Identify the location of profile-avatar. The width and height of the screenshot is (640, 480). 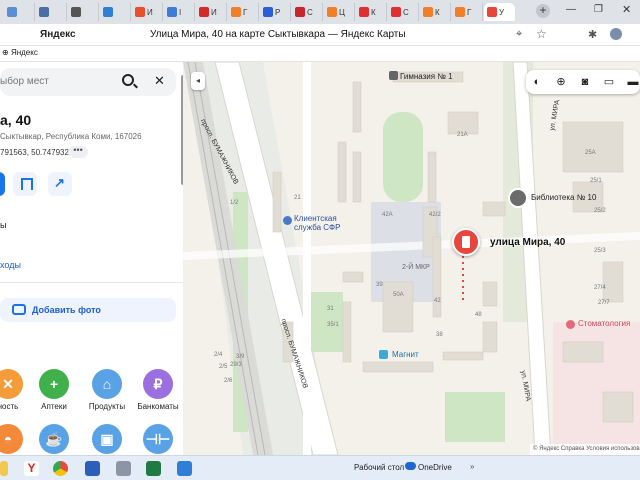
(616, 34).